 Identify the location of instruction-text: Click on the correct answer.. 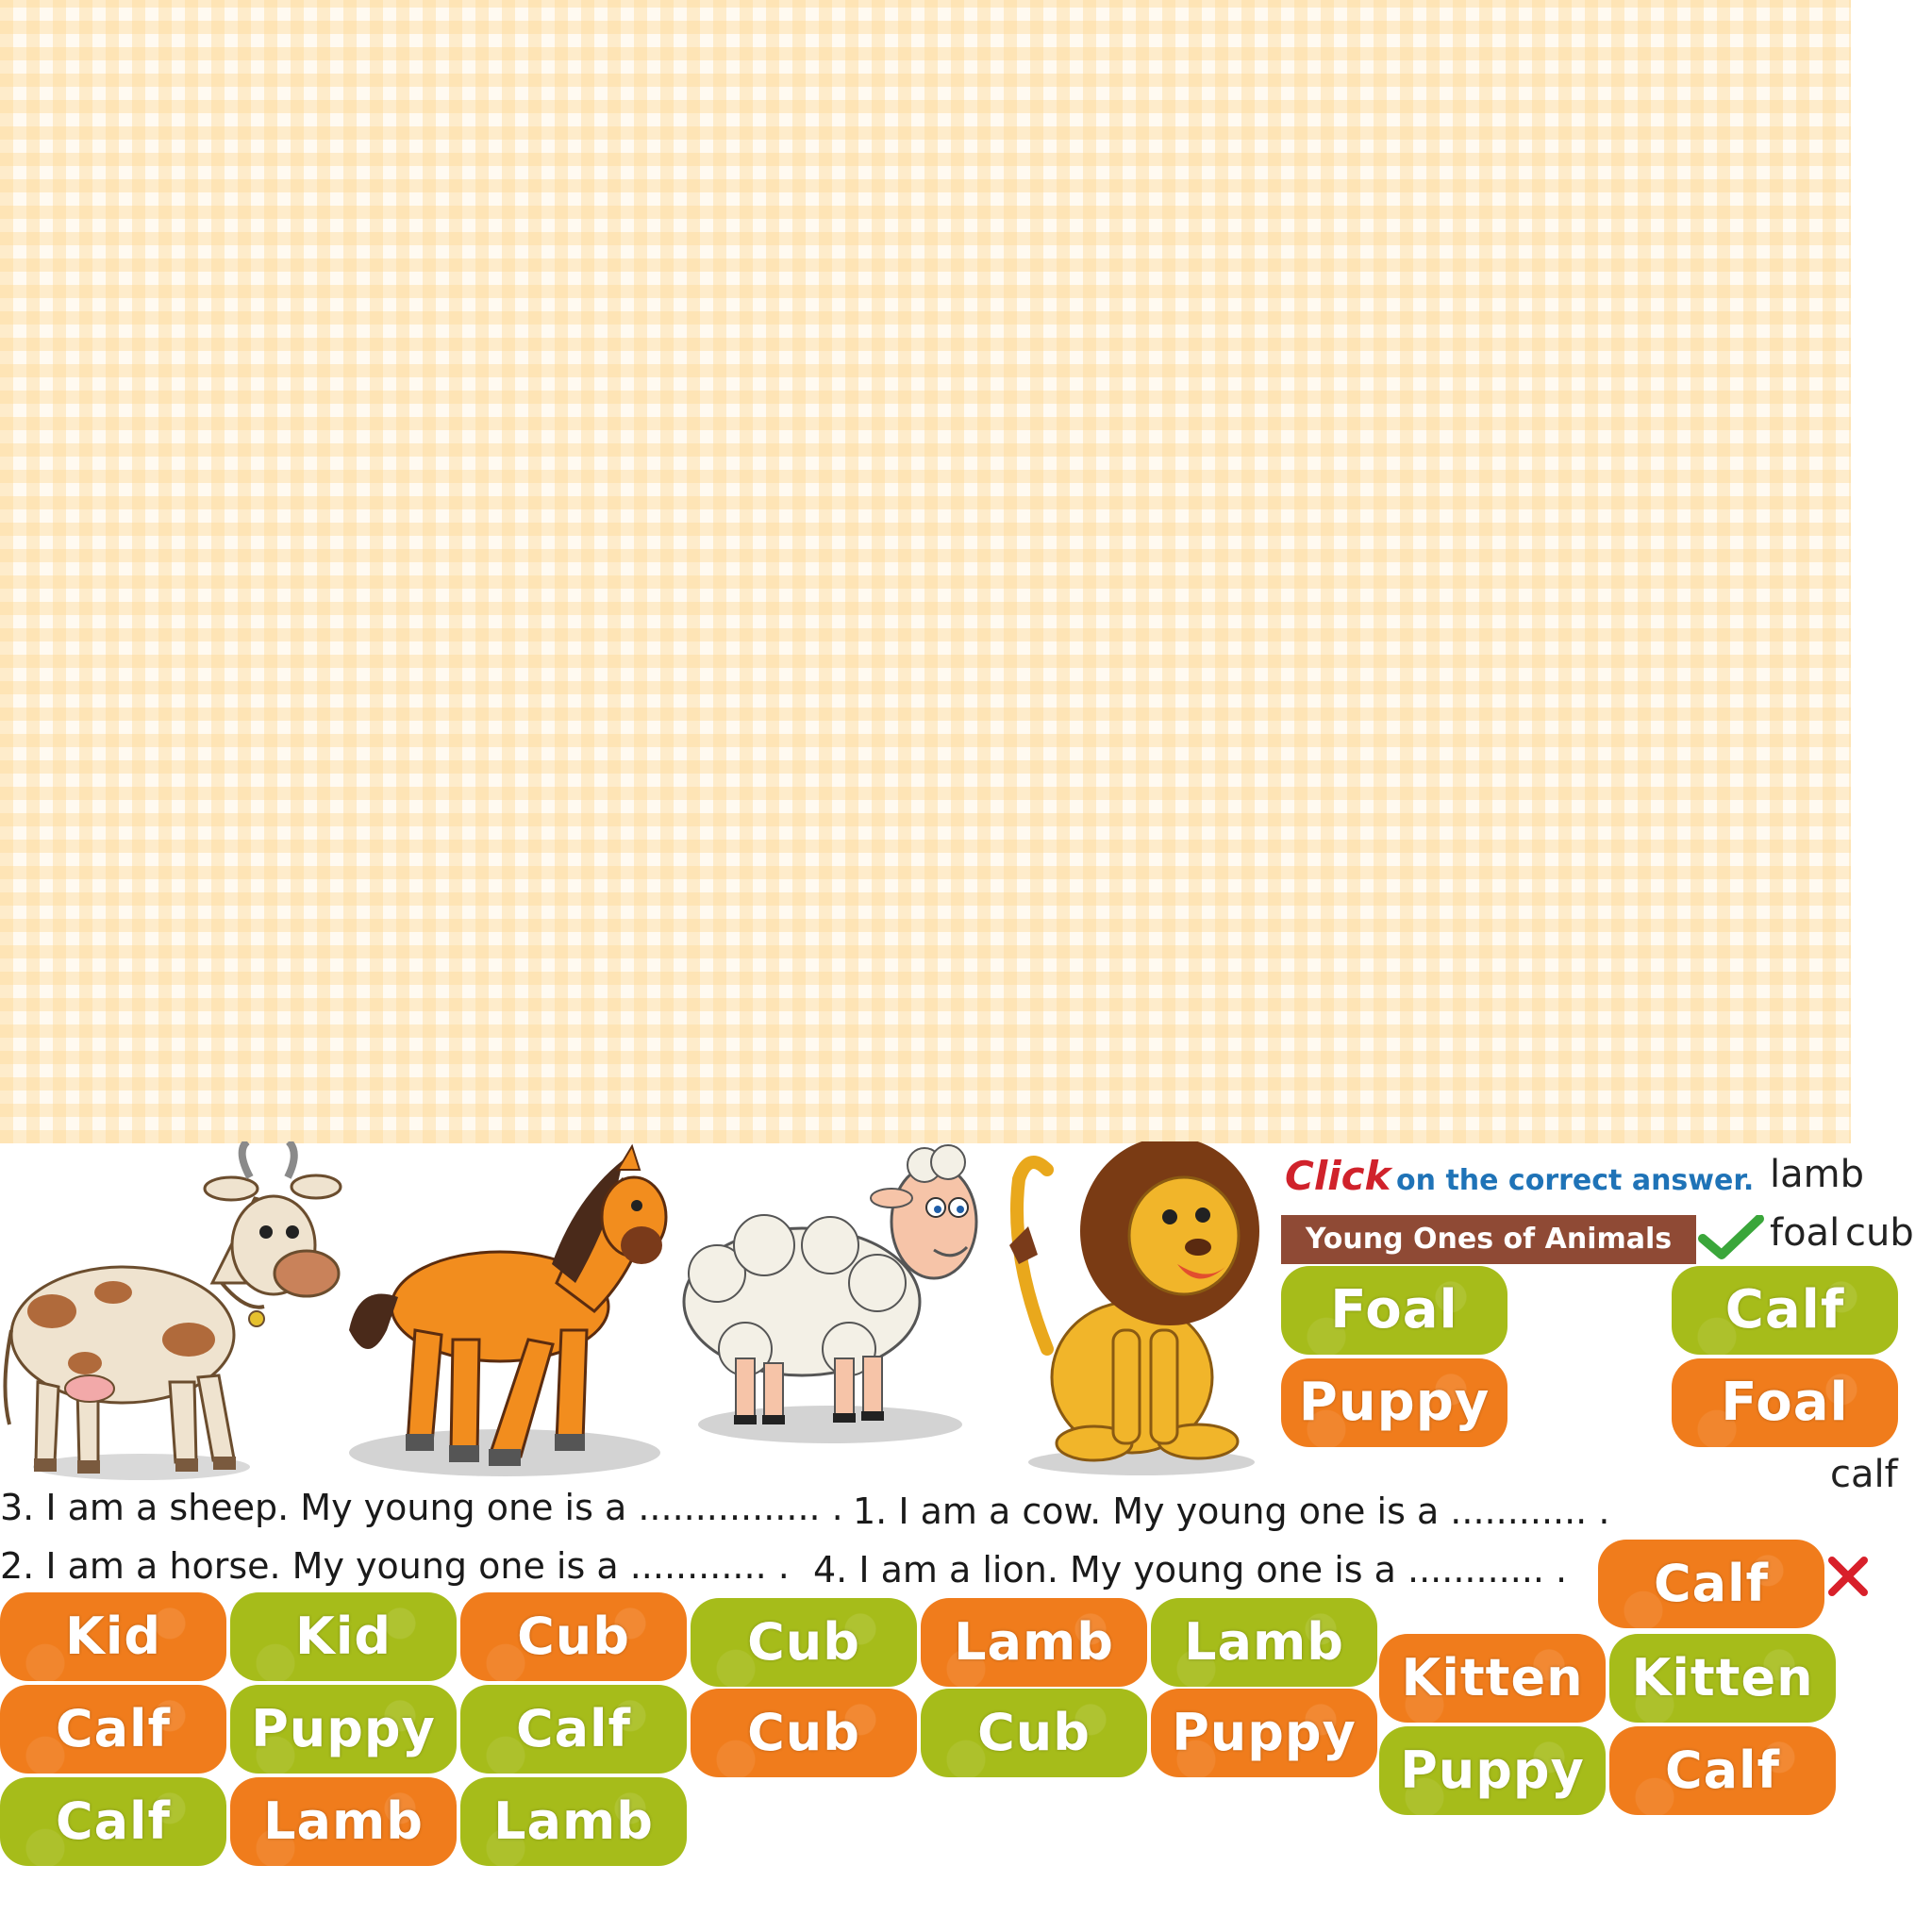
(1520, 1176).